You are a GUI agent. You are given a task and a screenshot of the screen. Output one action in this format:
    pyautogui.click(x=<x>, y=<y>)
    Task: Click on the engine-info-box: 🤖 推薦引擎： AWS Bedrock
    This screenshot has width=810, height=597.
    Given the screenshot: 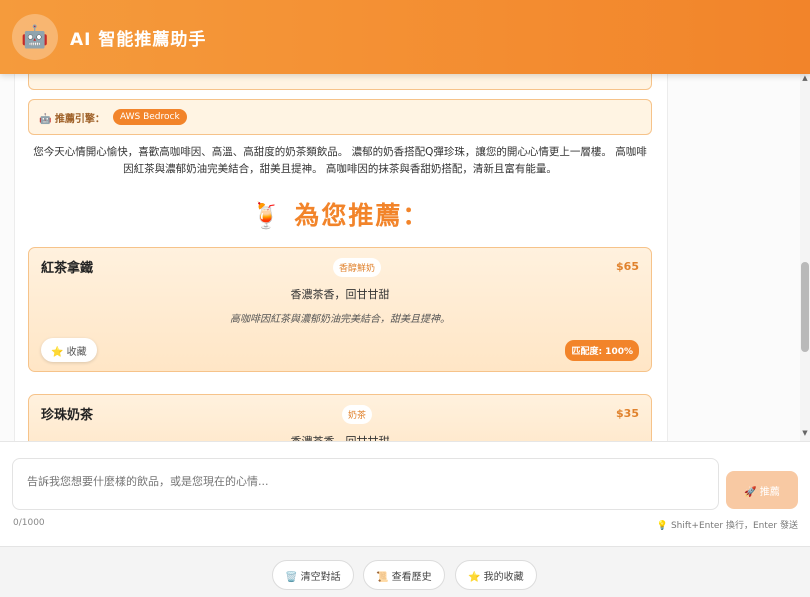 What is the action you would take?
    pyautogui.click(x=340, y=117)
    